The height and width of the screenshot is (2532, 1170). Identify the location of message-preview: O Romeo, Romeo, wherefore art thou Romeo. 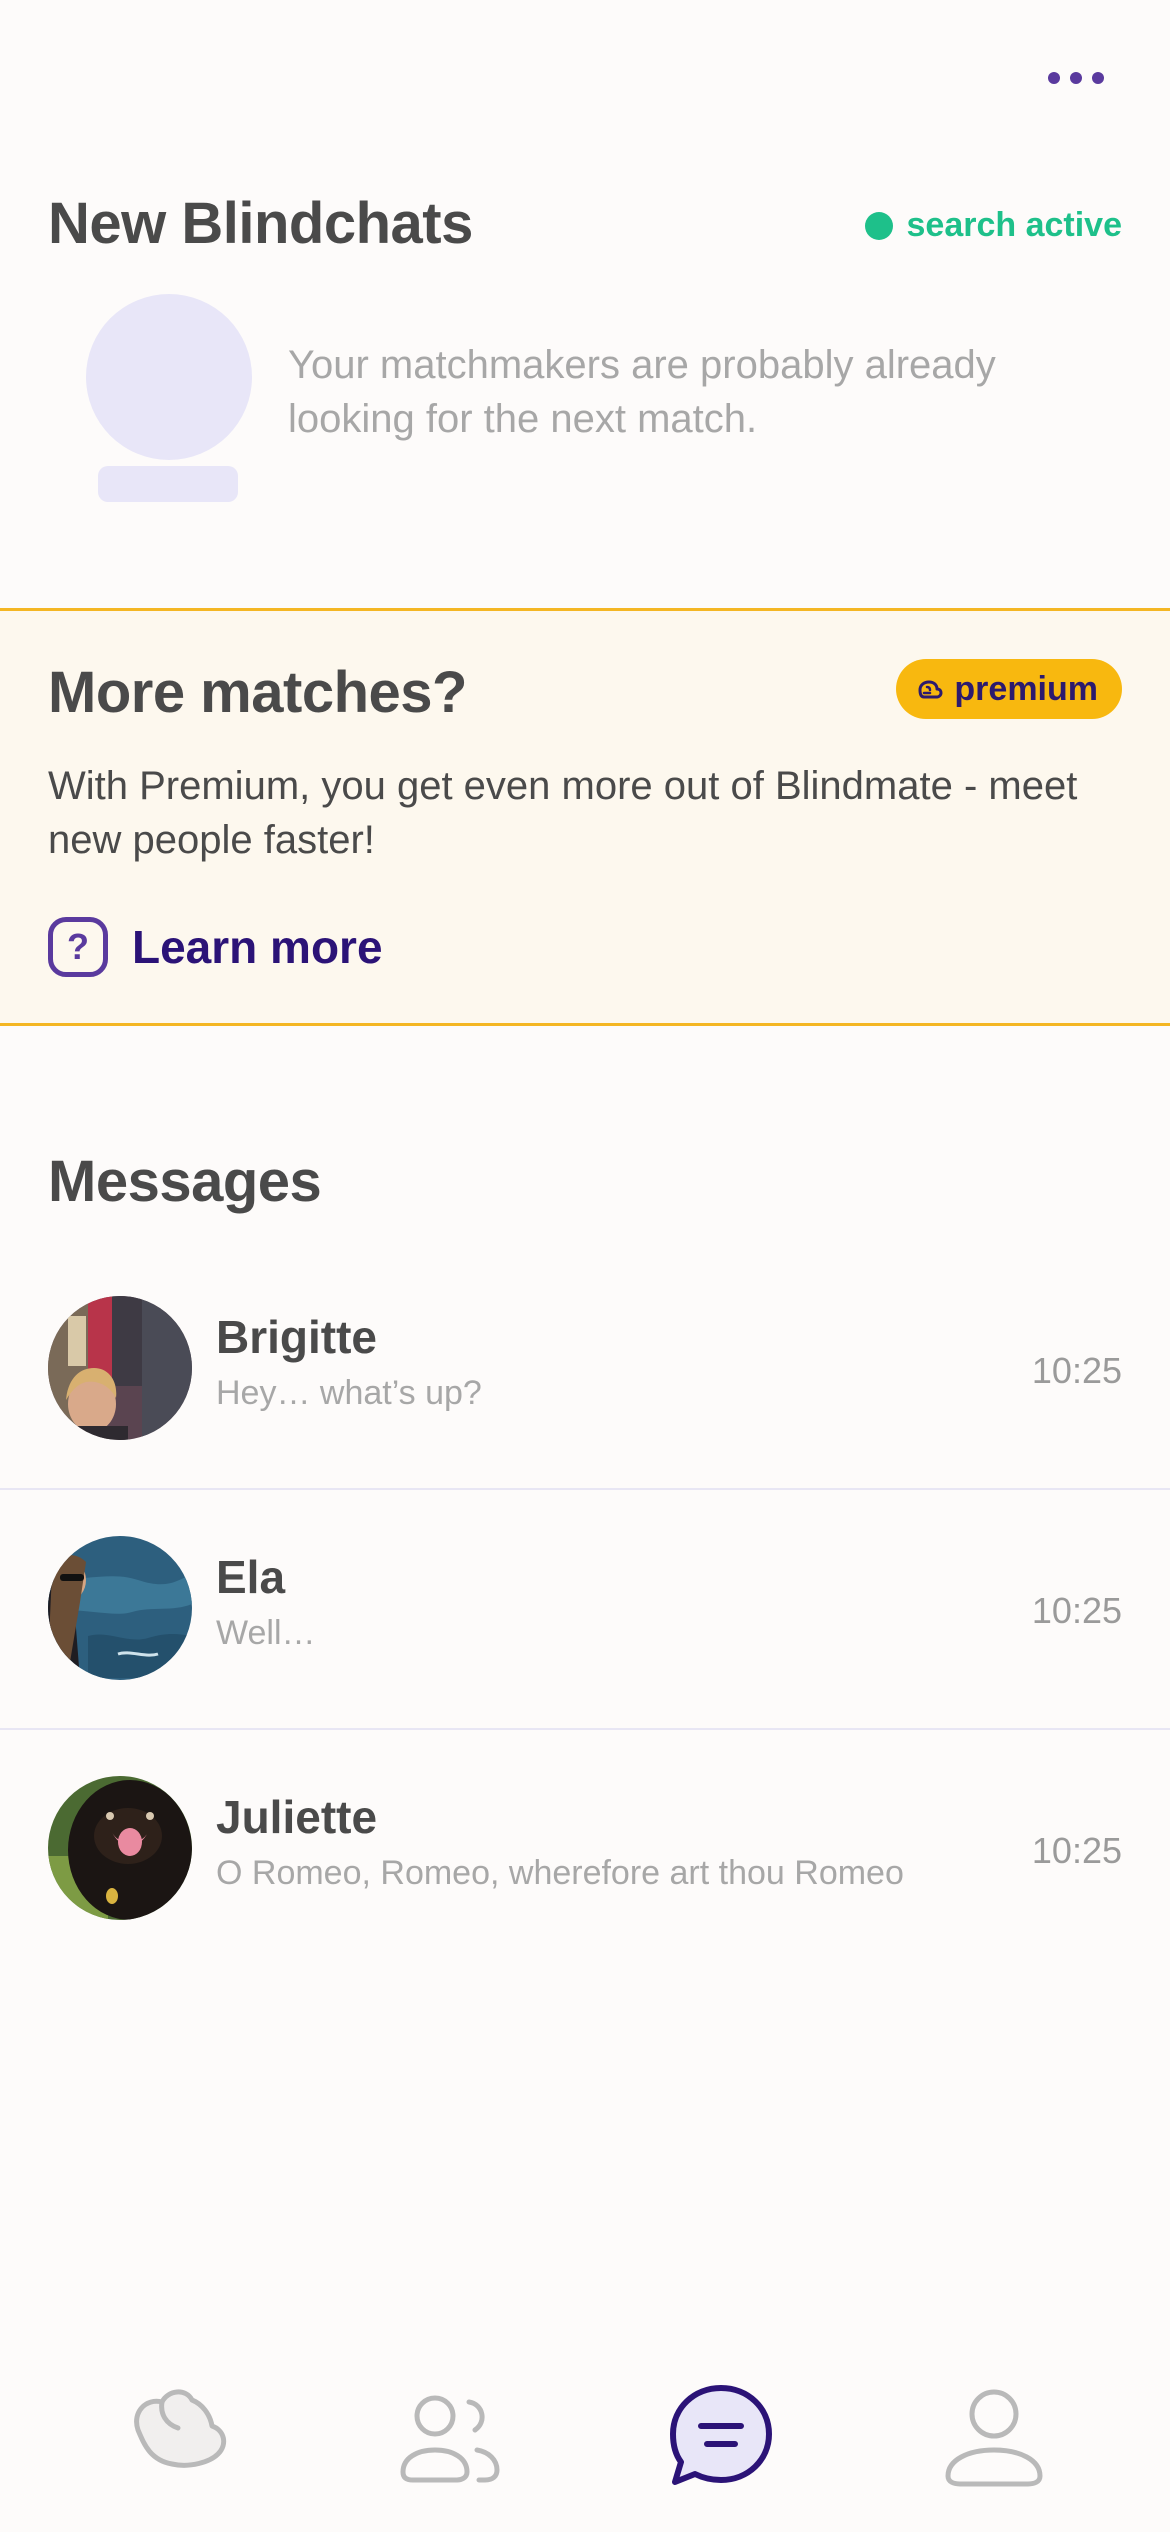
(560, 1873).